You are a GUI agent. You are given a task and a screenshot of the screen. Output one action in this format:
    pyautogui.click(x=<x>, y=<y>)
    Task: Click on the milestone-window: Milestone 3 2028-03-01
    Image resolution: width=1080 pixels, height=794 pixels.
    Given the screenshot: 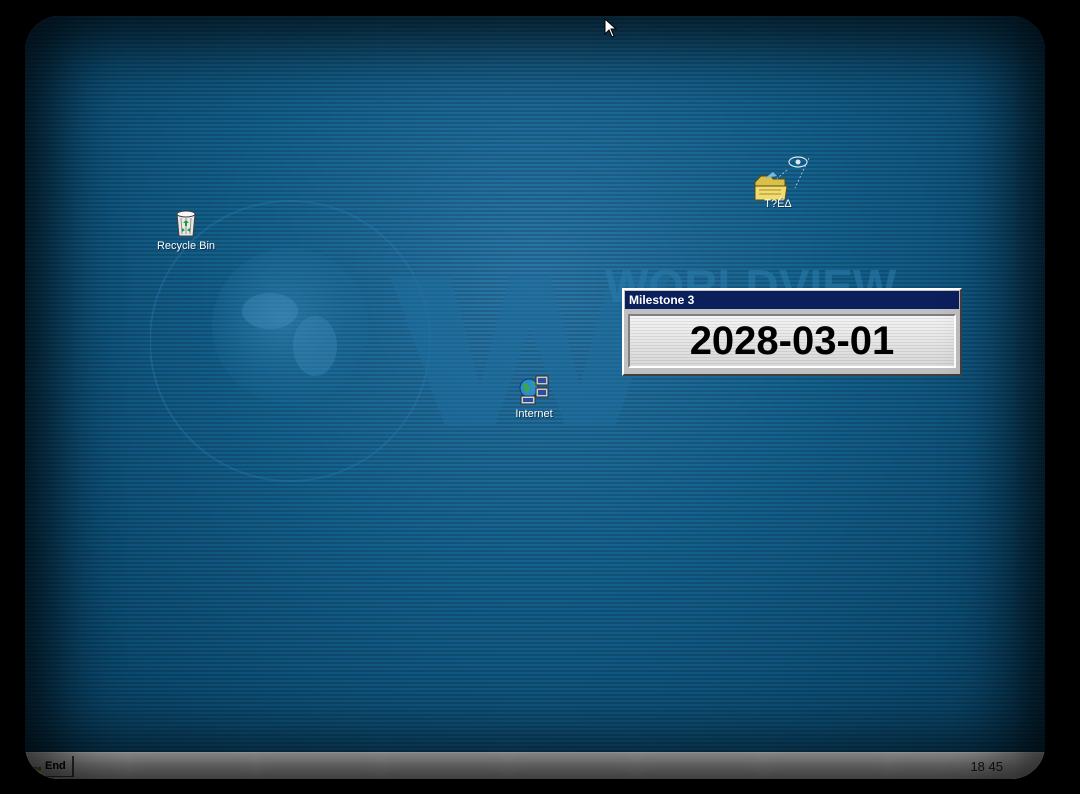 What is the action you would take?
    pyautogui.click(x=792, y=332)
    